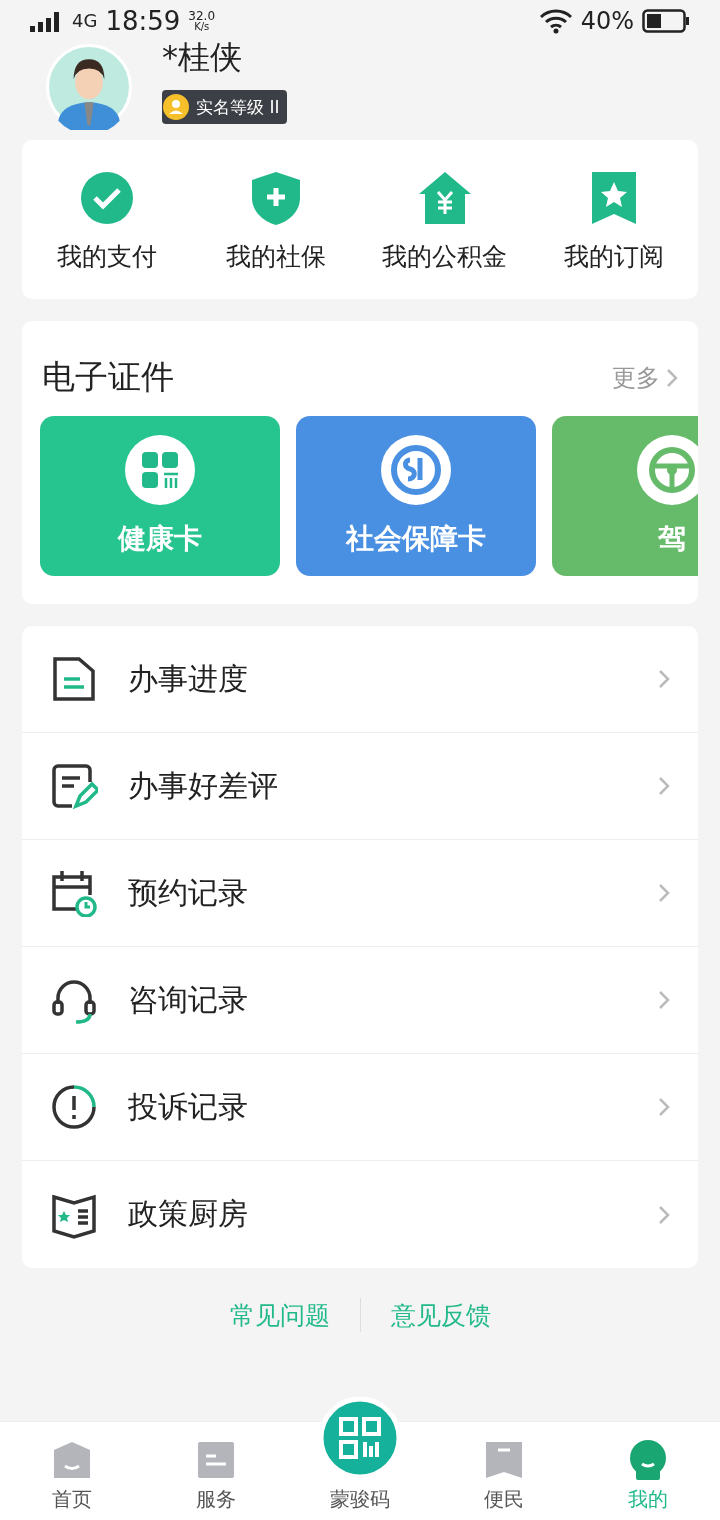 This screenshot has width=720, height=1520. Describe the element at coordinates (360, 1000) in the screenshot. I see `menu-item: 咨询记录` at that location.